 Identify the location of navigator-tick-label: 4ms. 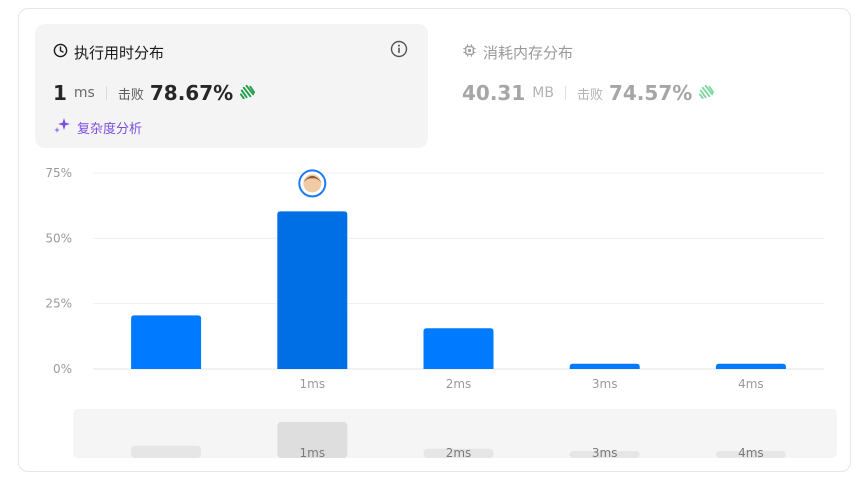
(751, 453).